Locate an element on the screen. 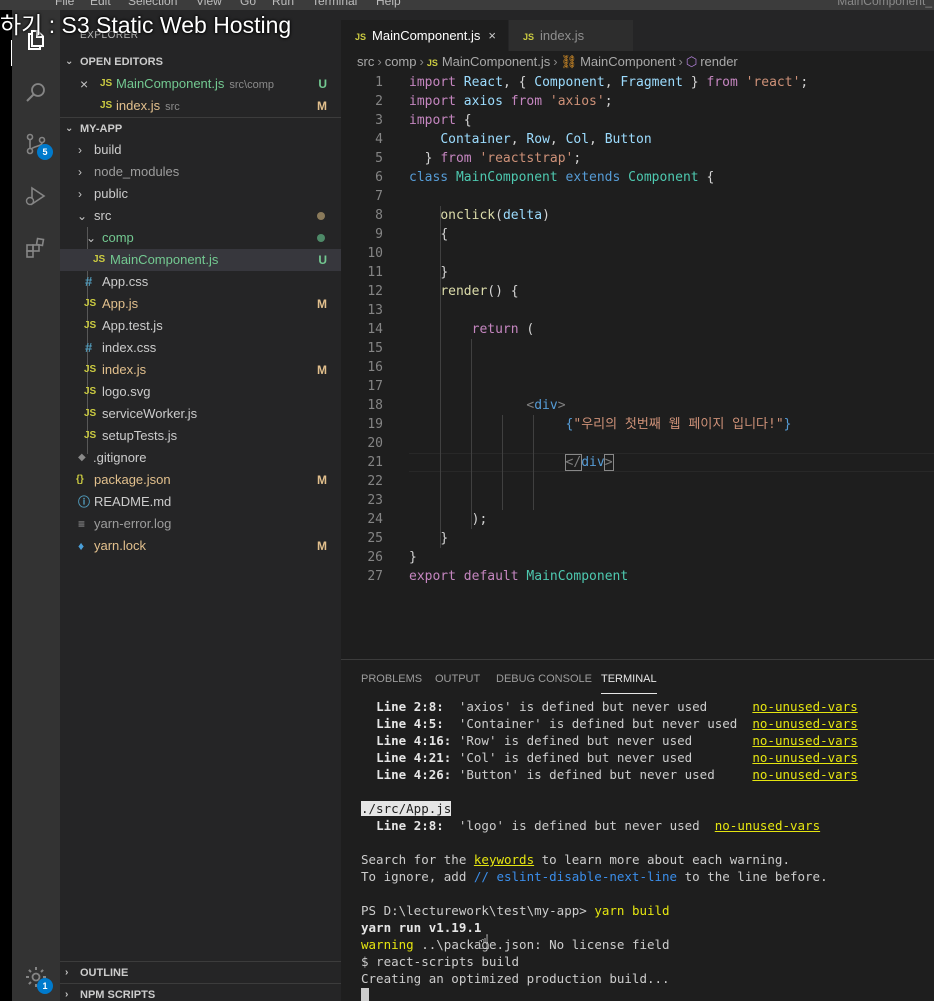  line-number: 23 is located at coordinates (375, 500).